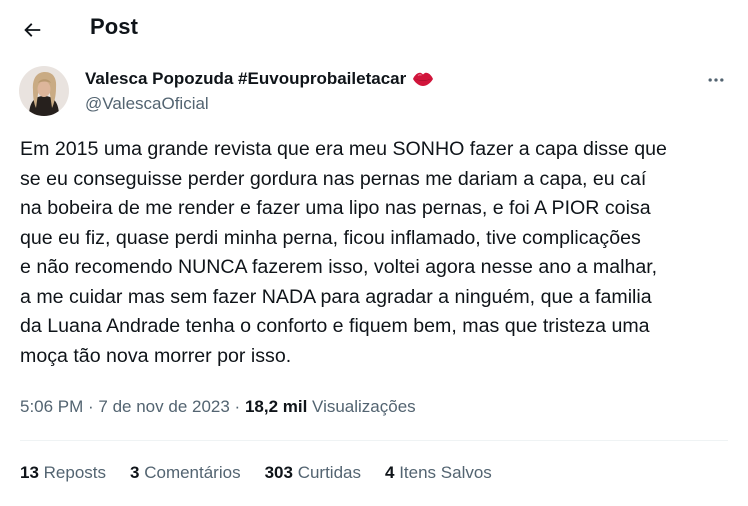 This screenshot has height=506, width=748. I want to click on bookmarks-stat: 4 Itens Salvos, so click(438, 473).